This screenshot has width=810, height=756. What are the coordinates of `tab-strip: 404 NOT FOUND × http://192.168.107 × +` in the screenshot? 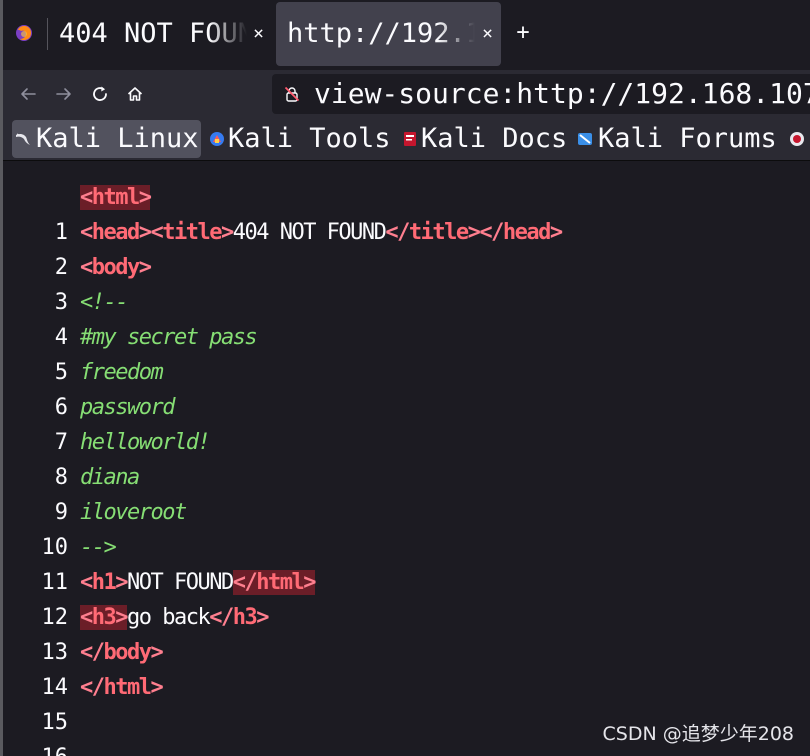 It's located at (406, 35).